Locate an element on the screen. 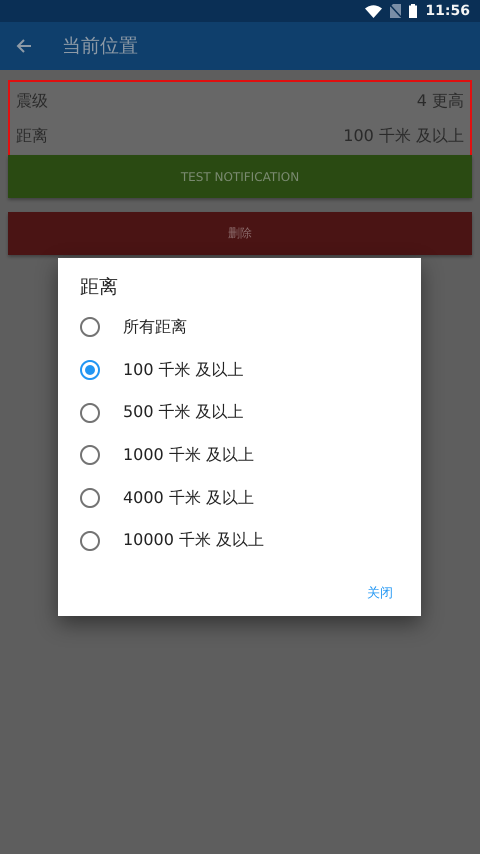 The height and width of the screenshot is (854, 480). option-label: 100 千米 及以上 is located at coordinates (183, 370).